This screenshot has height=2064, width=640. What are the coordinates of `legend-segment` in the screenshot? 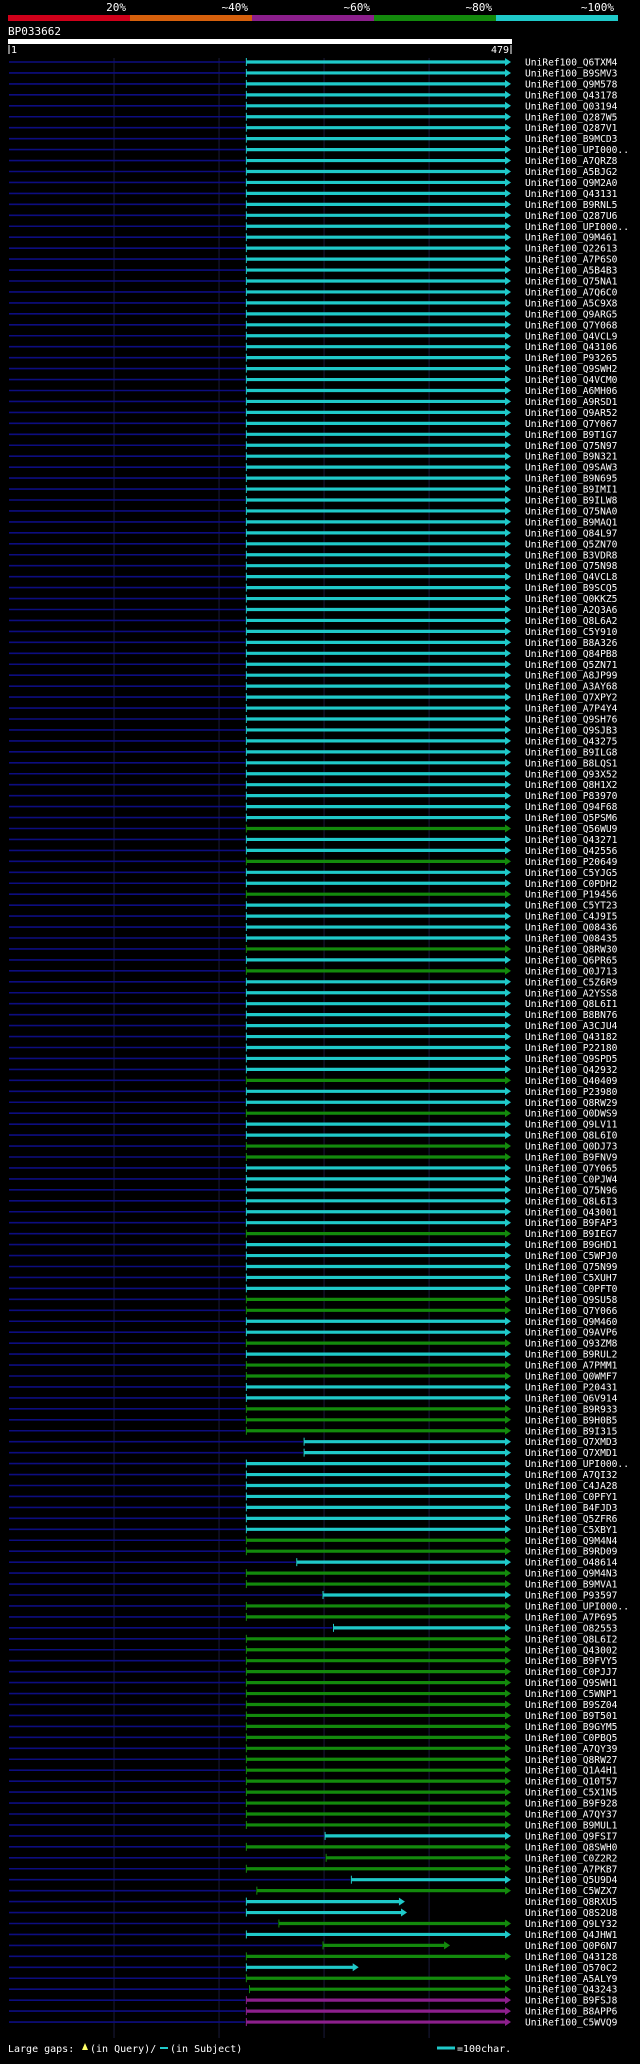 It's located at (191, 18).